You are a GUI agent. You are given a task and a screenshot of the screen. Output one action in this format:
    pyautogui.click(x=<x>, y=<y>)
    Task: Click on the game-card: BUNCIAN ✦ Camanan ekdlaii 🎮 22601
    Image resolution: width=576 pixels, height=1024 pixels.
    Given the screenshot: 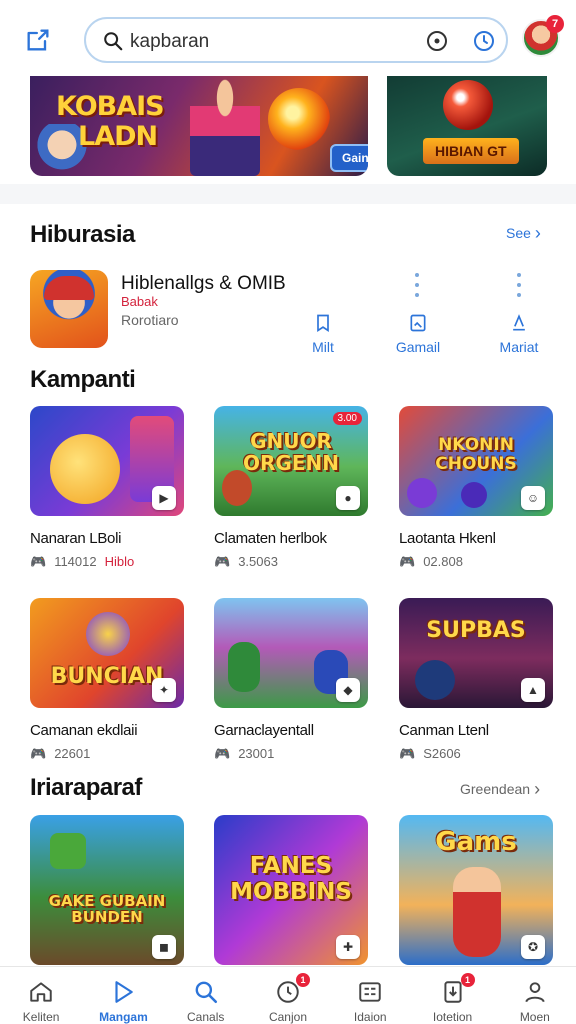 What is the action you would take?
    pyautogui.click(x=107, y=680)
    